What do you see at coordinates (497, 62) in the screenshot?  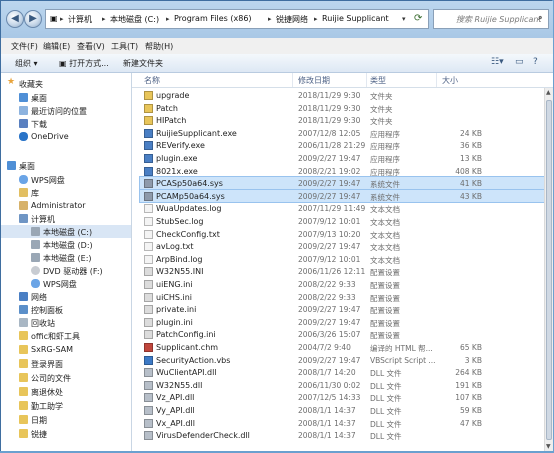 I see `view-options-icon: ☷▾` at bounding box center [497, 62].